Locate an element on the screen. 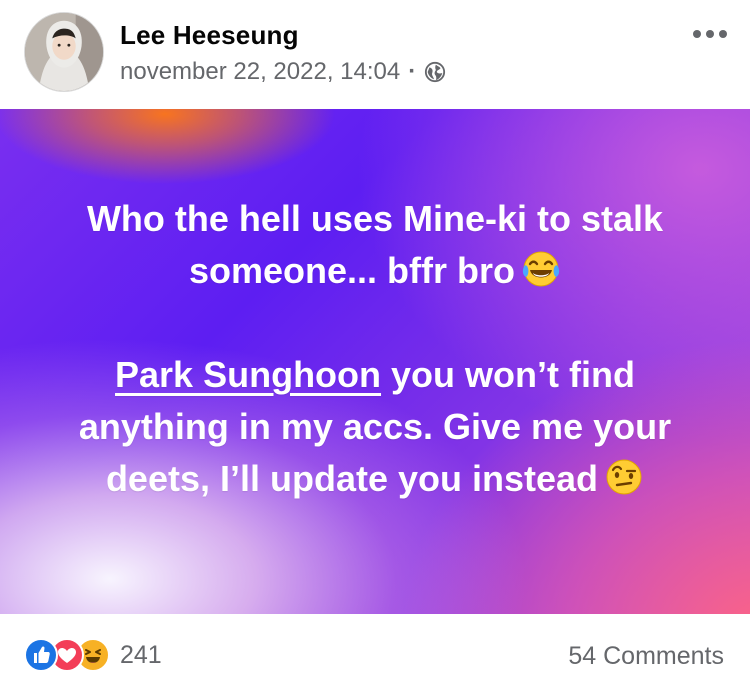  more-options-icon is located at coordinates (697, 34).